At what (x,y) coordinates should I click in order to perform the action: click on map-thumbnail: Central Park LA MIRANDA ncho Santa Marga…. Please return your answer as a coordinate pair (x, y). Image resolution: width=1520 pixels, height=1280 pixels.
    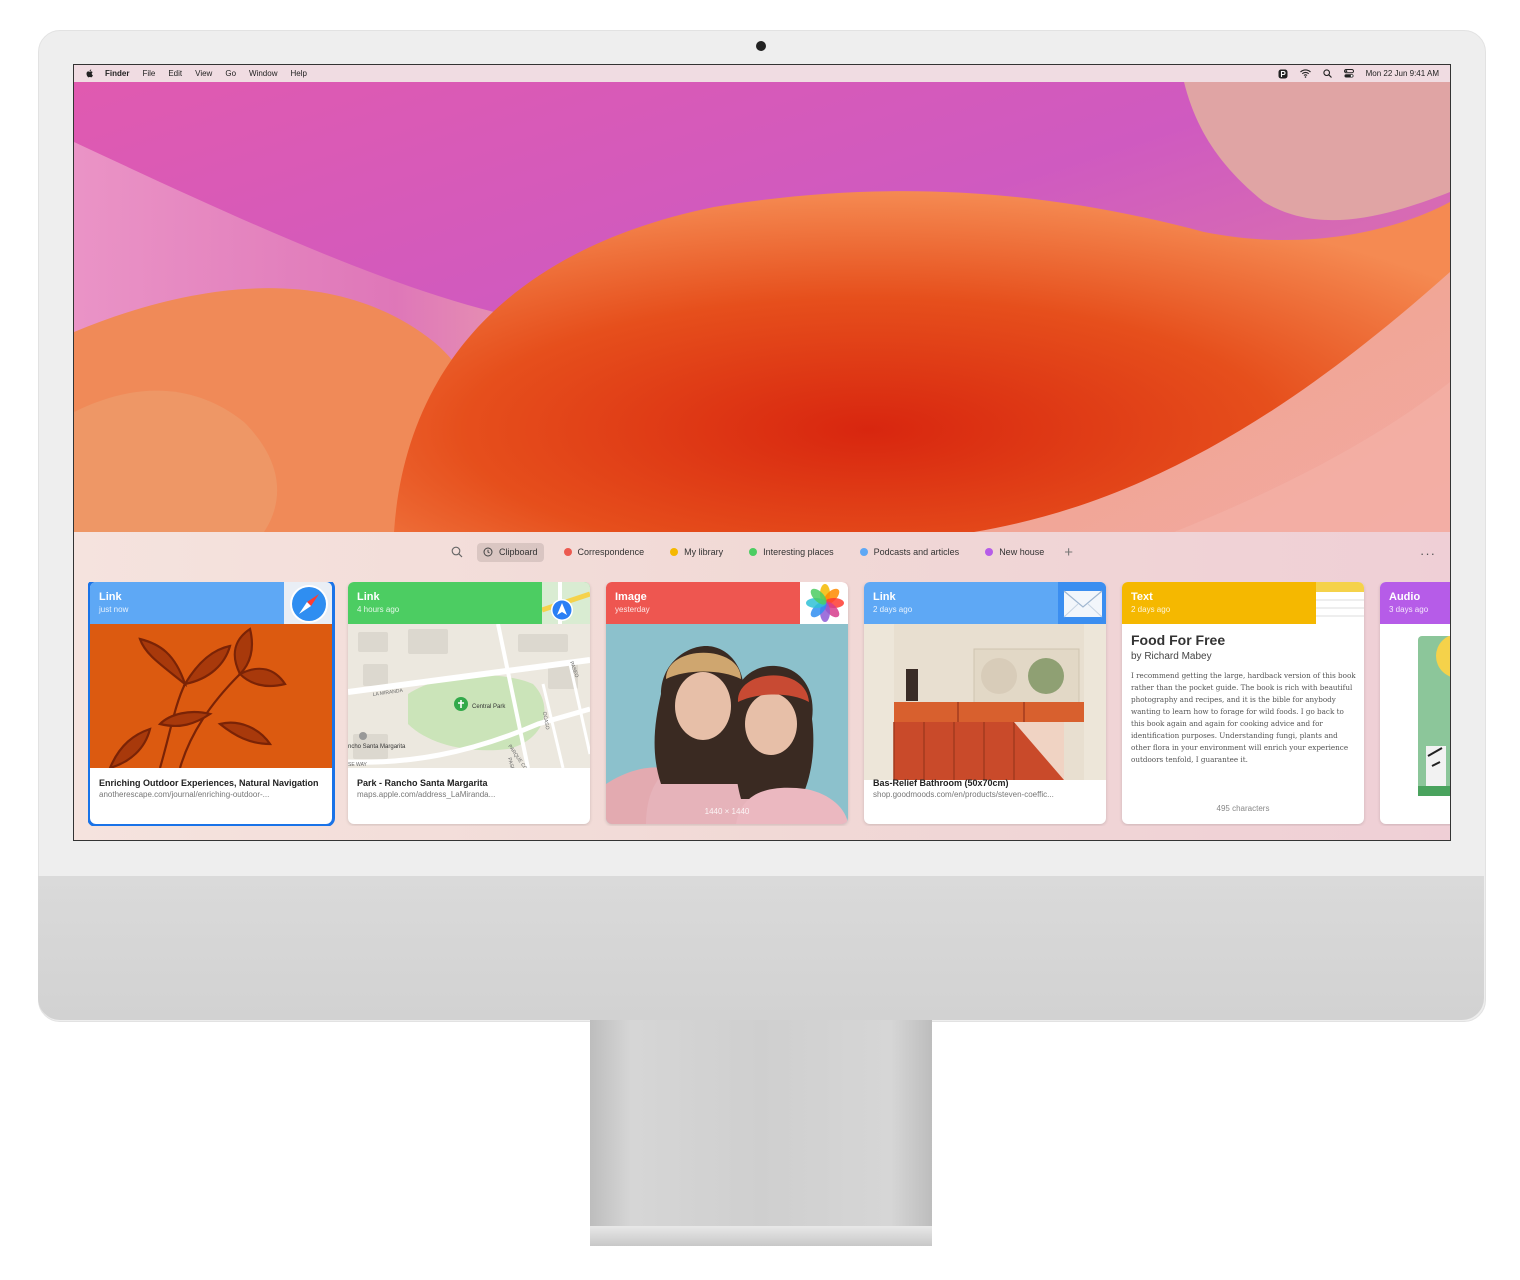
    Looking at the image, I should click on (469, 696).